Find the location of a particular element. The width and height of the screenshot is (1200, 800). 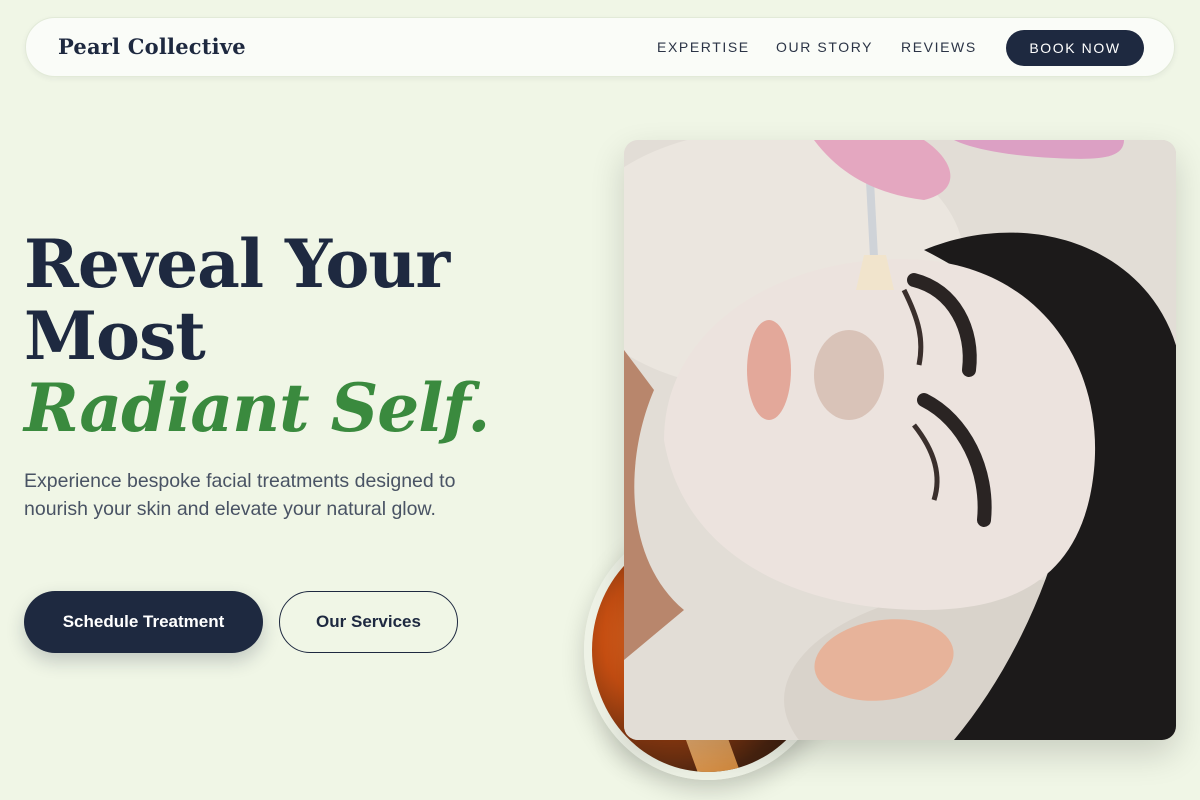

schedule-treatment-button: Schedule Treatment is located at coordinates (143, 622).